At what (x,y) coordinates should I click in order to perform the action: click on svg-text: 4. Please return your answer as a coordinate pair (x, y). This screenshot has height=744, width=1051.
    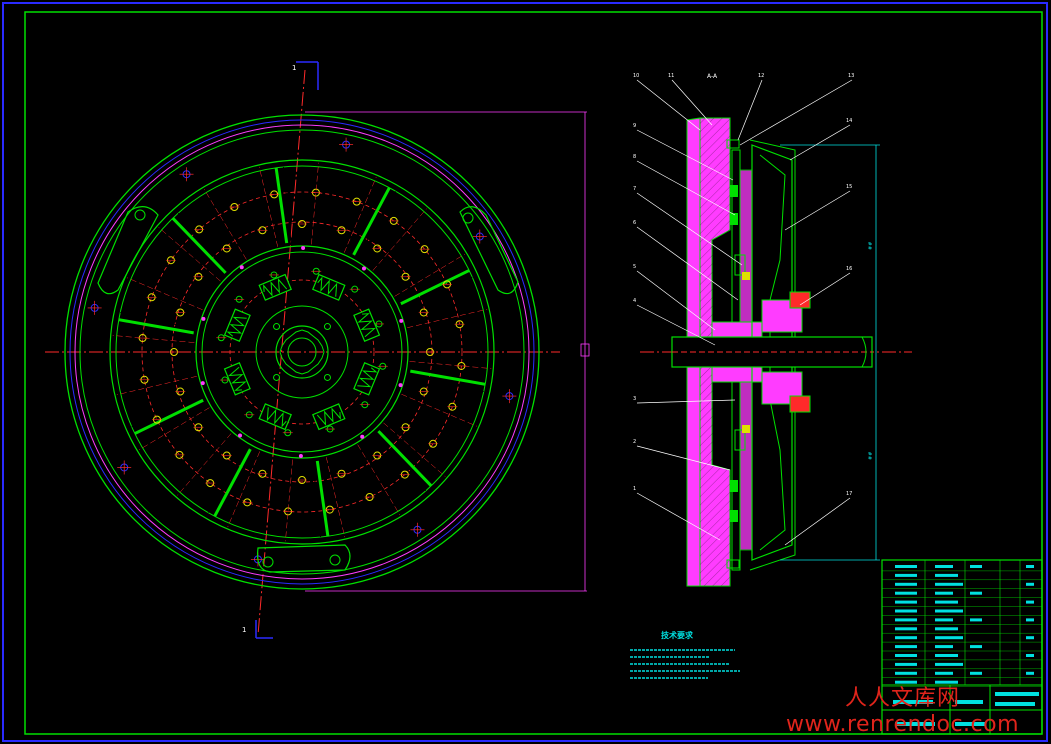
    Looking at the image, I should click on (634, 301).